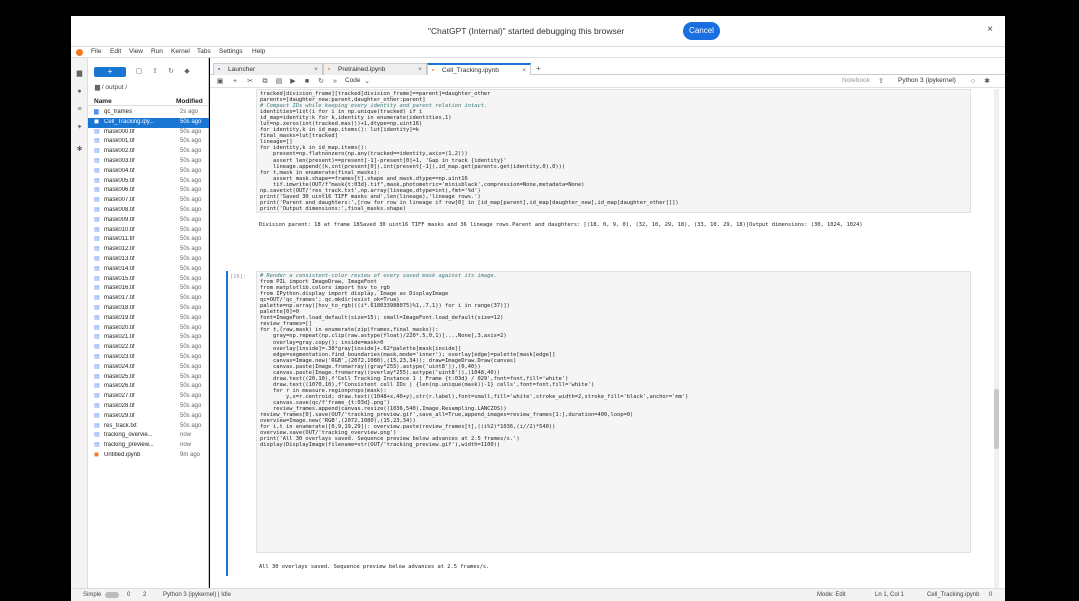  I want to click on fast-forward-icon: », so click(335, 82).